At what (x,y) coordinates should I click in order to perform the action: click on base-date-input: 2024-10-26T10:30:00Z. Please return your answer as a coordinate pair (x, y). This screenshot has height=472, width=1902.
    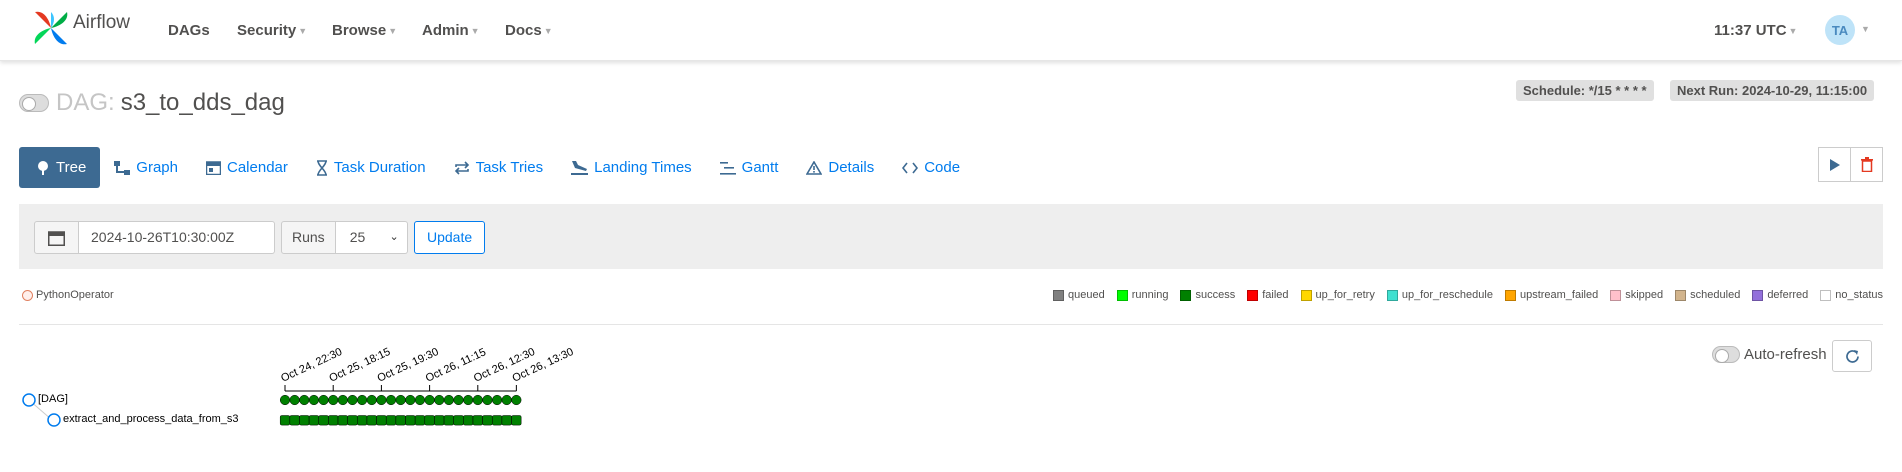
    Looking at the image, I should click on (177, 237).